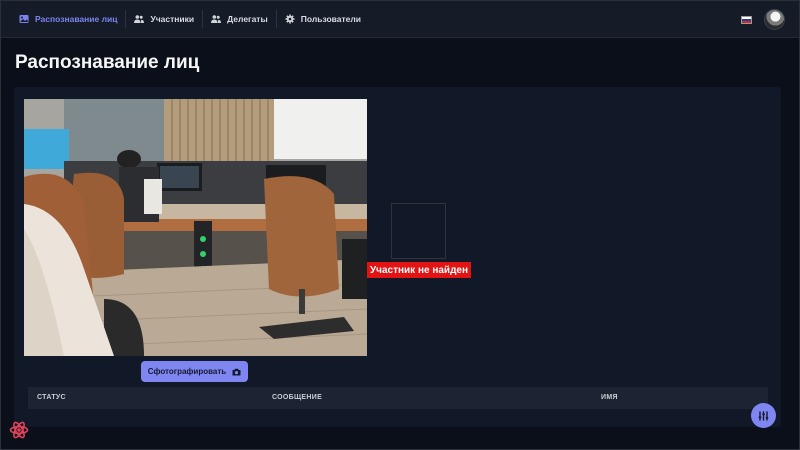  I want to click on column-header-name: ИМЯ, so click(609, 397).